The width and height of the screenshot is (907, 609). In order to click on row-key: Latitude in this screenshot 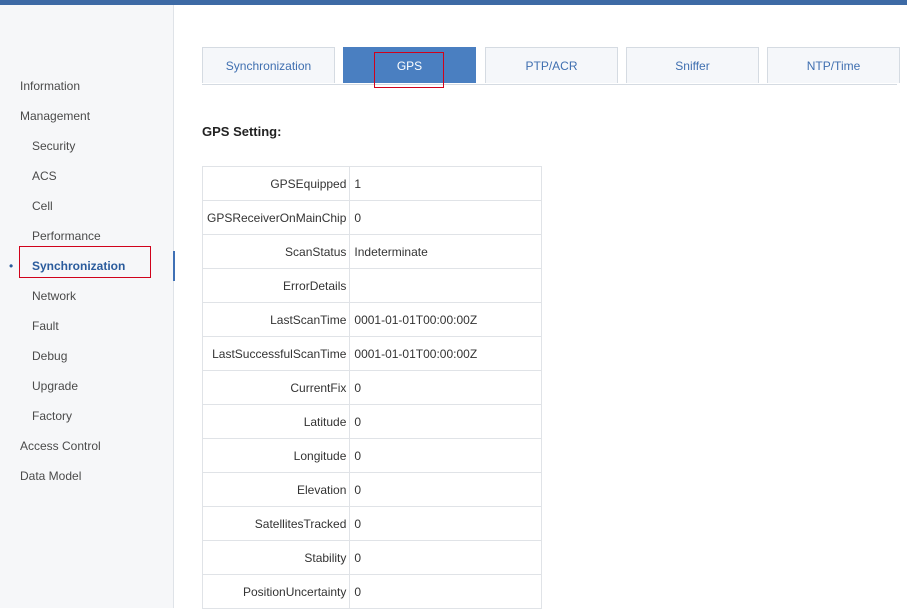, I will do `click(276, 421)`.